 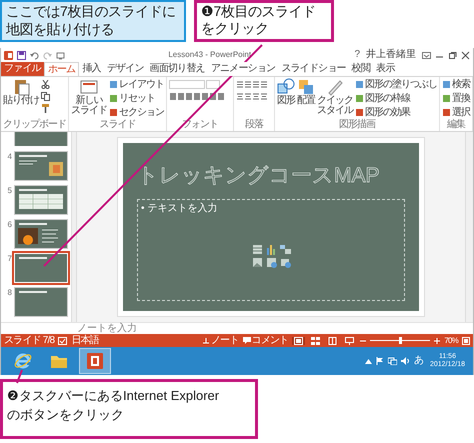 What do you see at coordinates (206, 340) in the screenshot?
I see `notes-icon` at bounding box center [206, 340].